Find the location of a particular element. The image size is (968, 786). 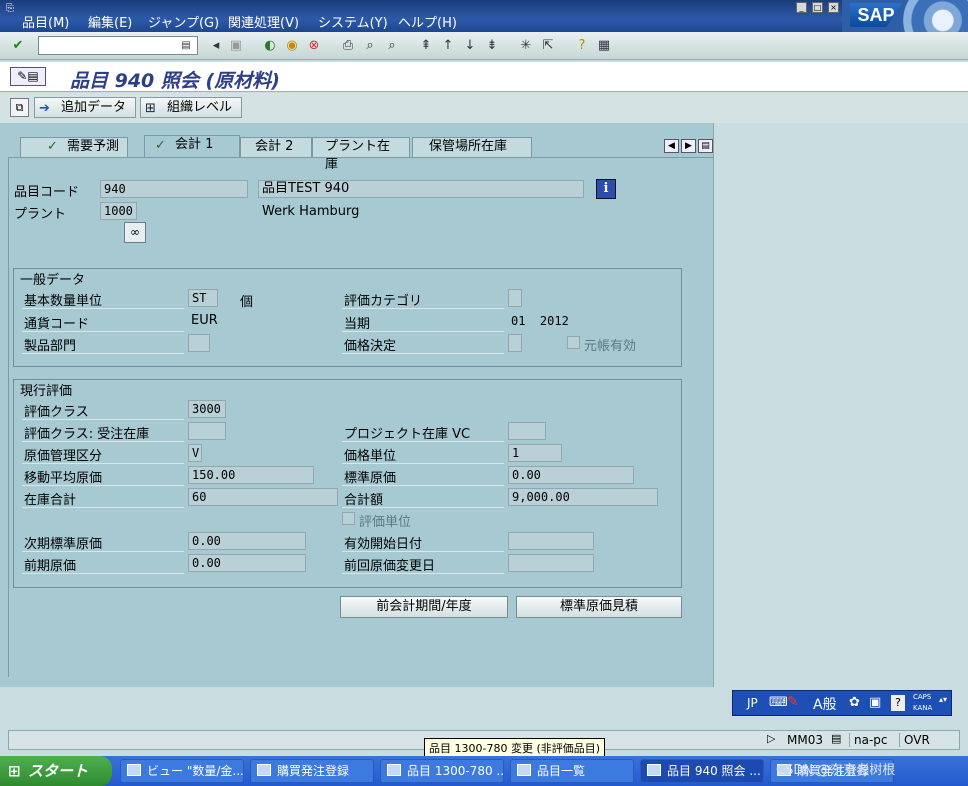

base-unit-field: ST is located at coordinates (203, 298).